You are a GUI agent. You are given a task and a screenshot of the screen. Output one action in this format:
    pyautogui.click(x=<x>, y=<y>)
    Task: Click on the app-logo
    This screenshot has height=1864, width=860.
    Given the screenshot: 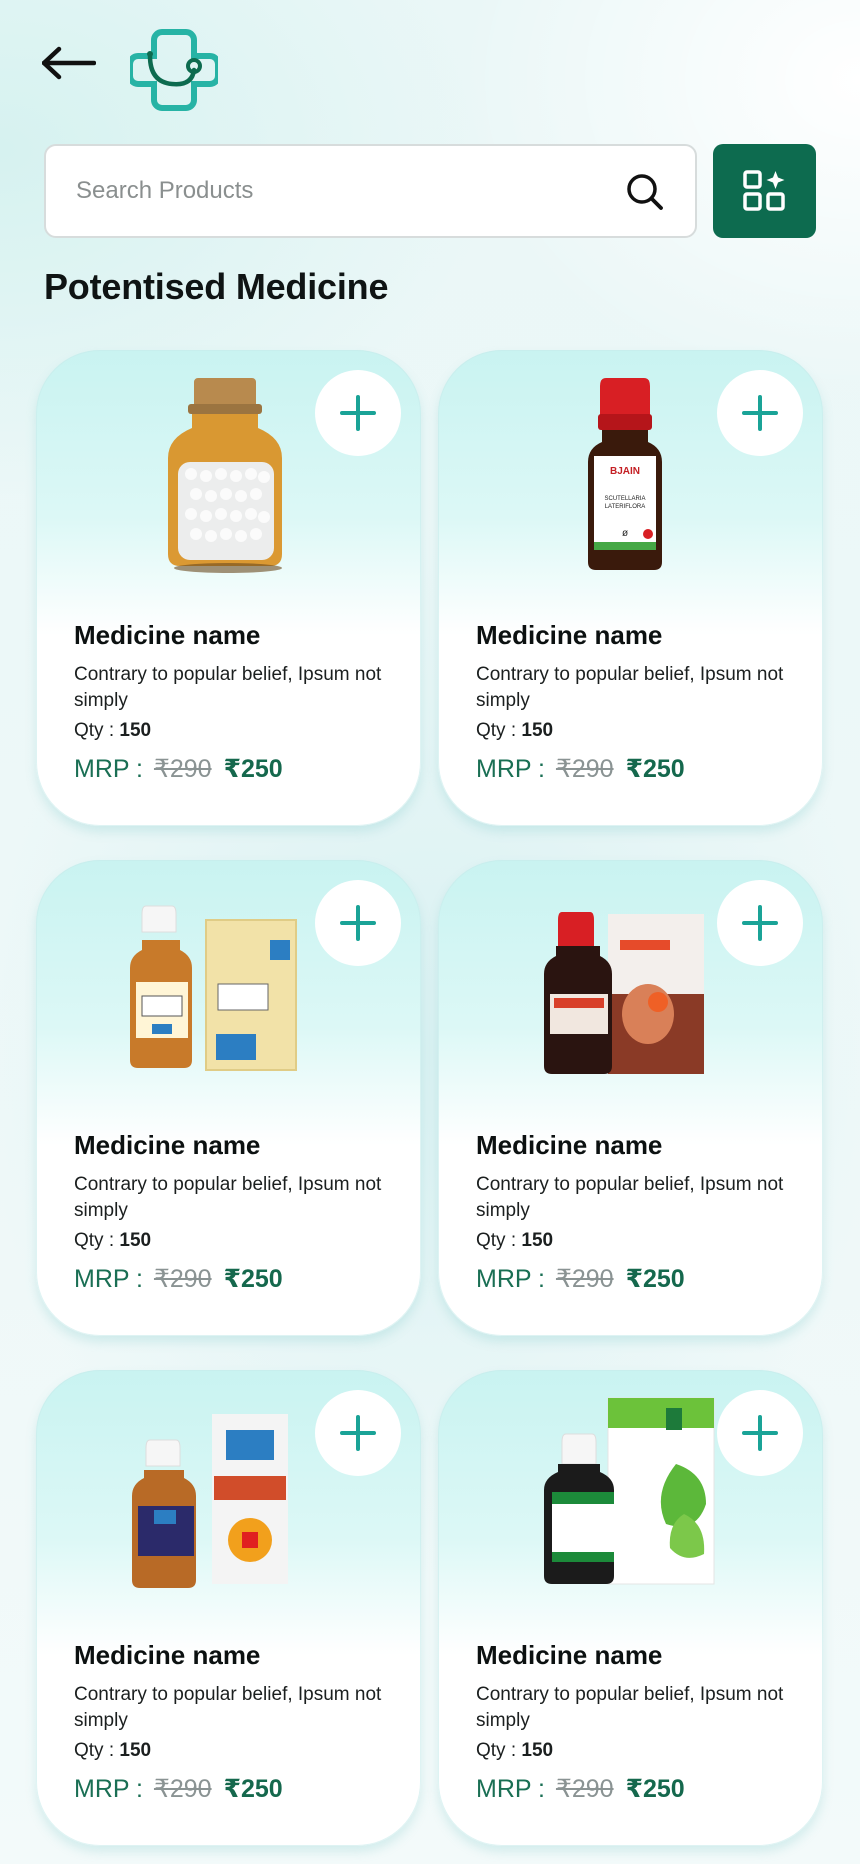 What is the action you would take?
    pyautogui.click(x=174, y=70)
    